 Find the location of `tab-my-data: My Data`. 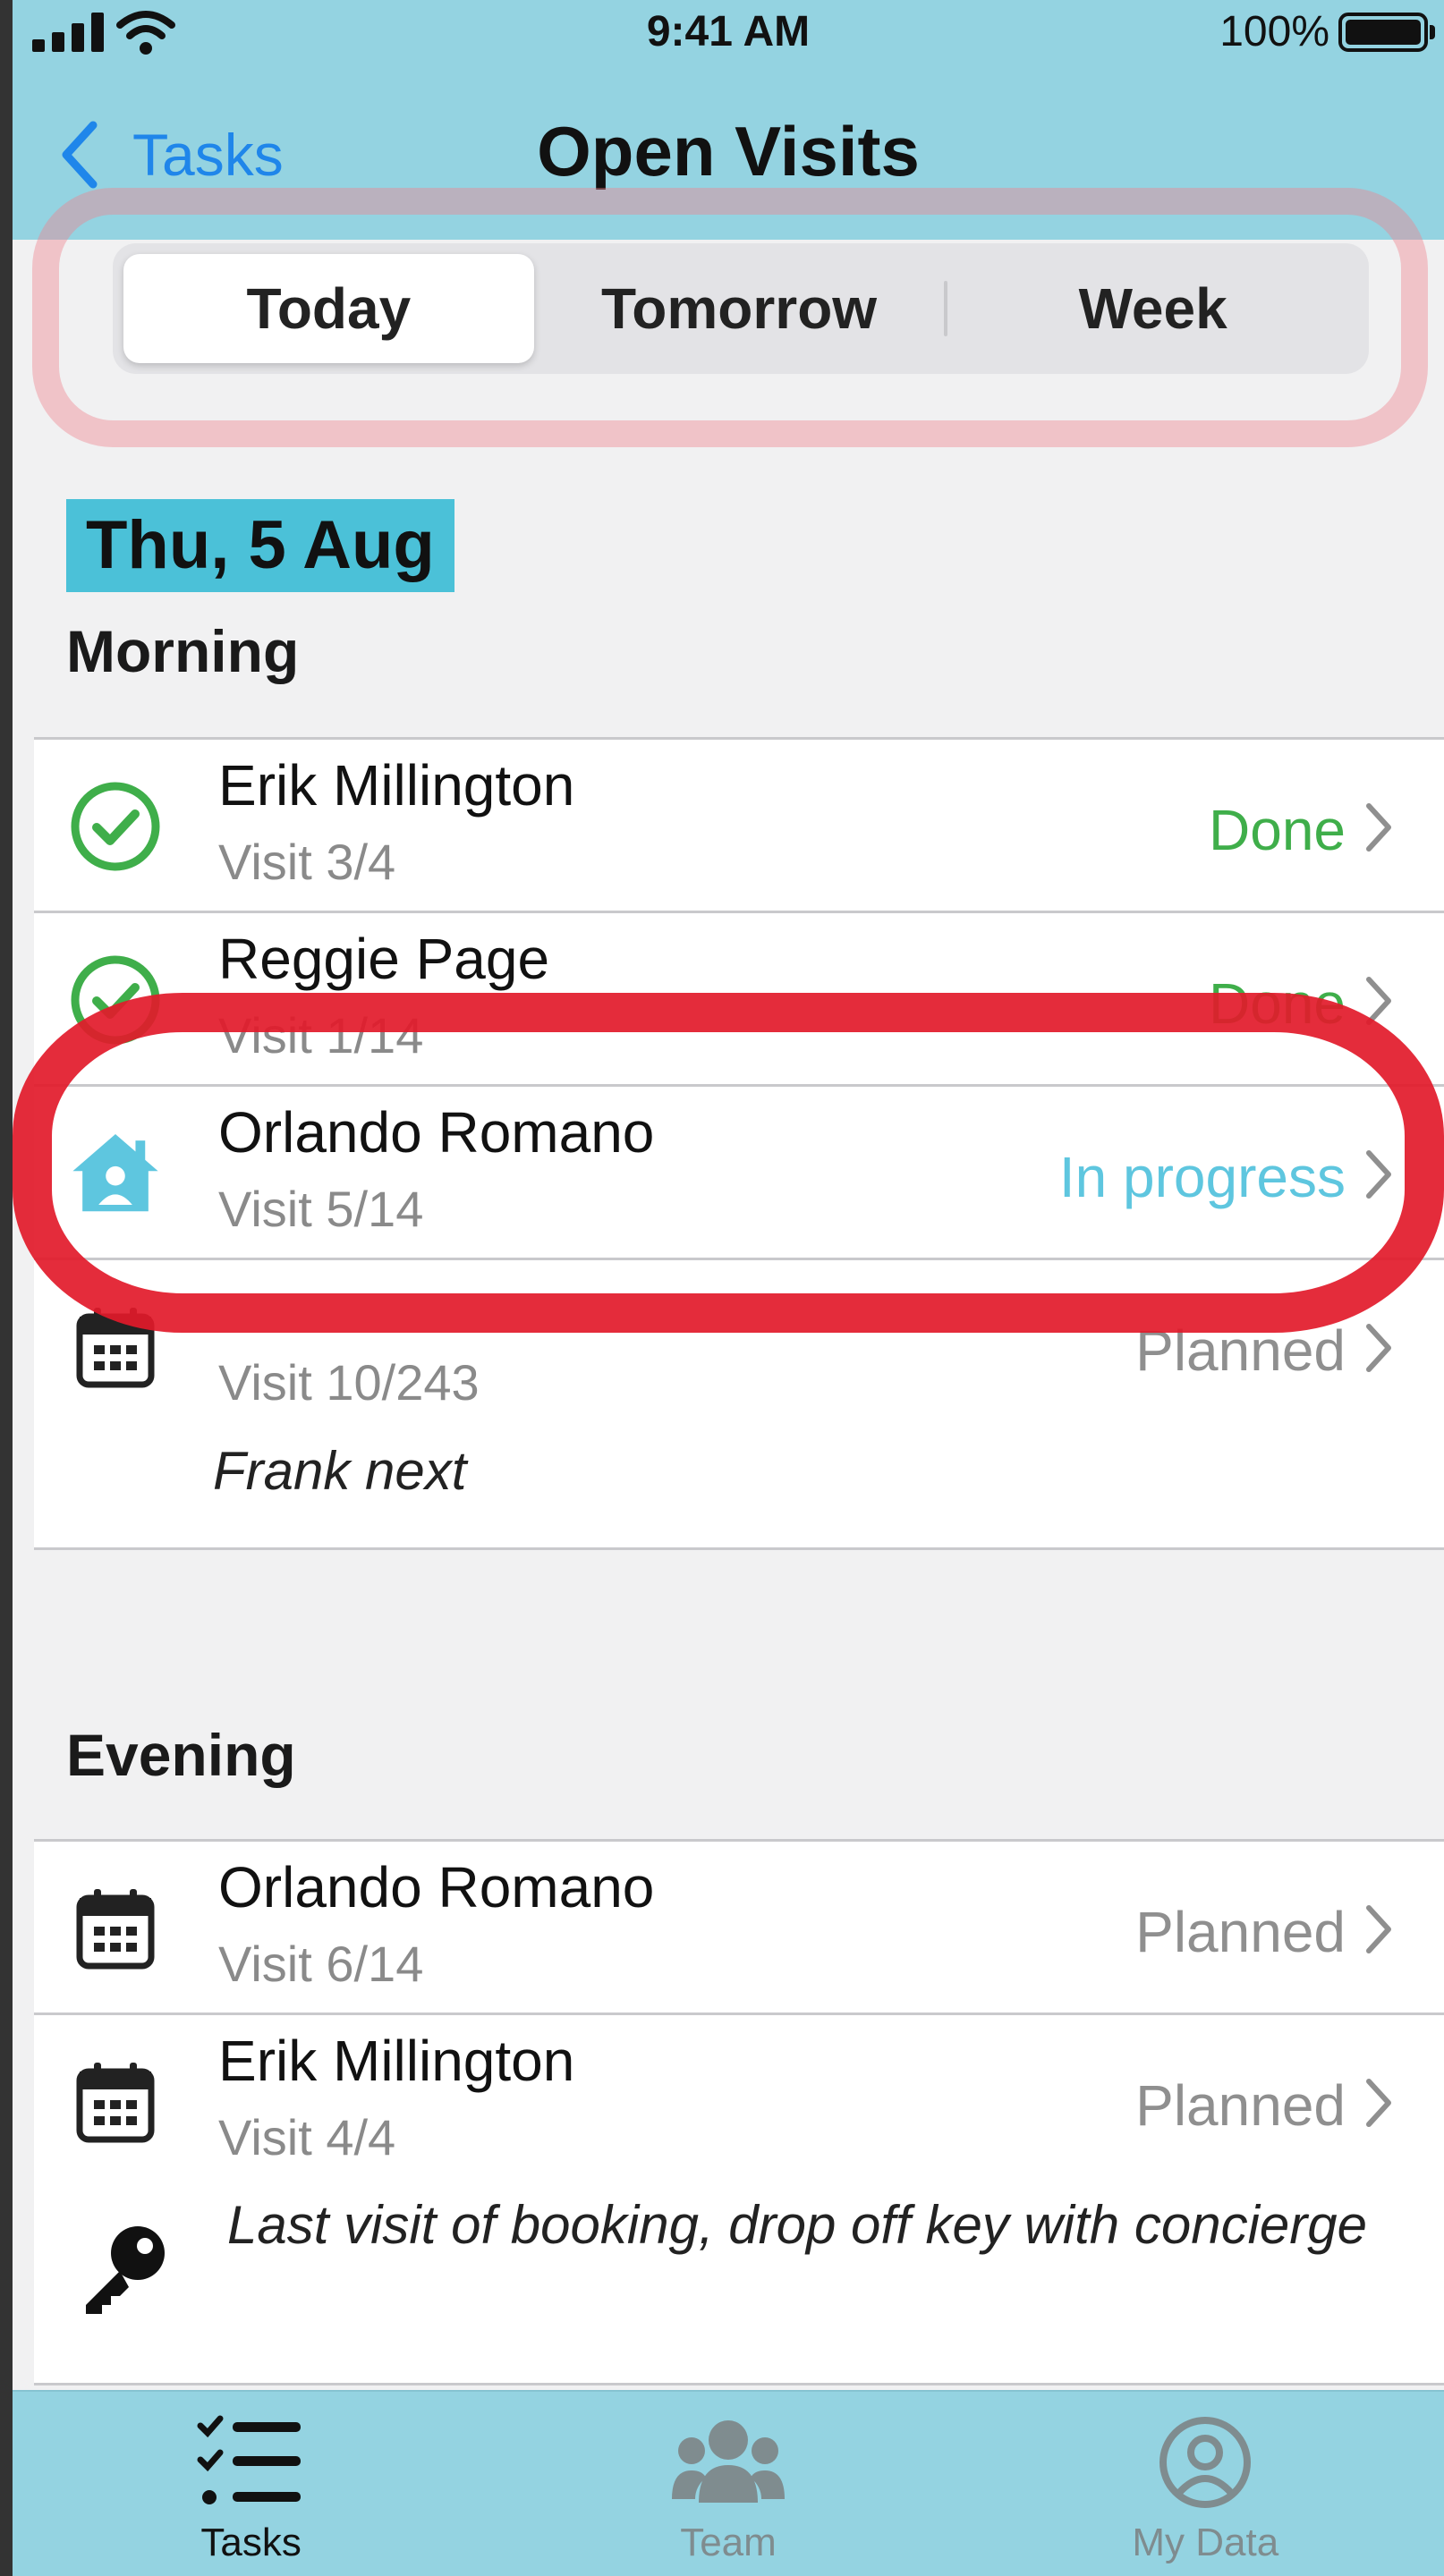

tab-my-data: My Data is located at coordinates (1206, 2484).